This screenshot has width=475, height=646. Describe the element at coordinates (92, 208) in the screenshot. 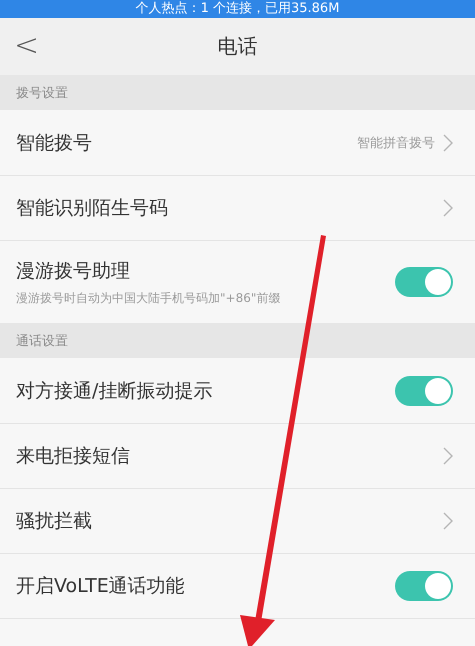

I see `setting-title: 智能识别陌生号码` at that location.